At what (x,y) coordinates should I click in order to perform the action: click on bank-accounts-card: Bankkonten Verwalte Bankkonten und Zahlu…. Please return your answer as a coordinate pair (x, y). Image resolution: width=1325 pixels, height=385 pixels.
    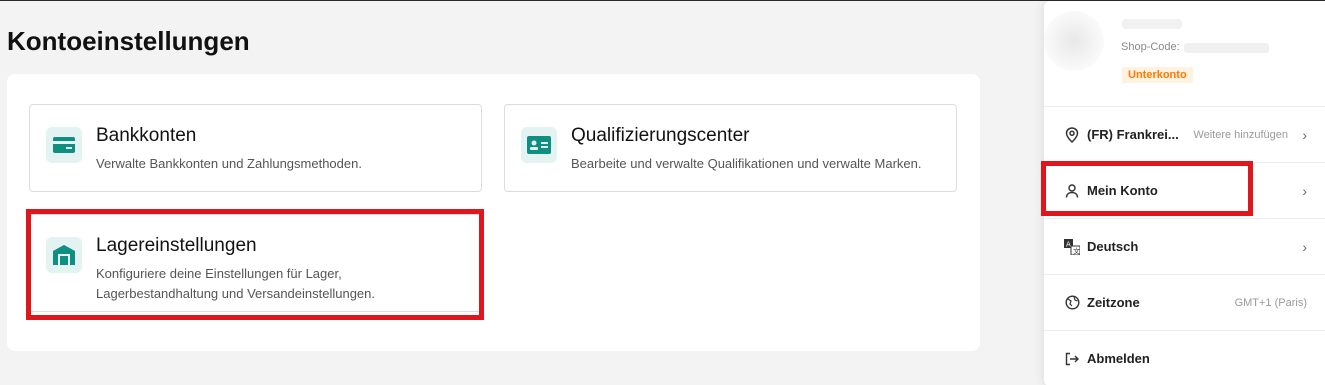
    Looking at the image, I should click on (255, 148).